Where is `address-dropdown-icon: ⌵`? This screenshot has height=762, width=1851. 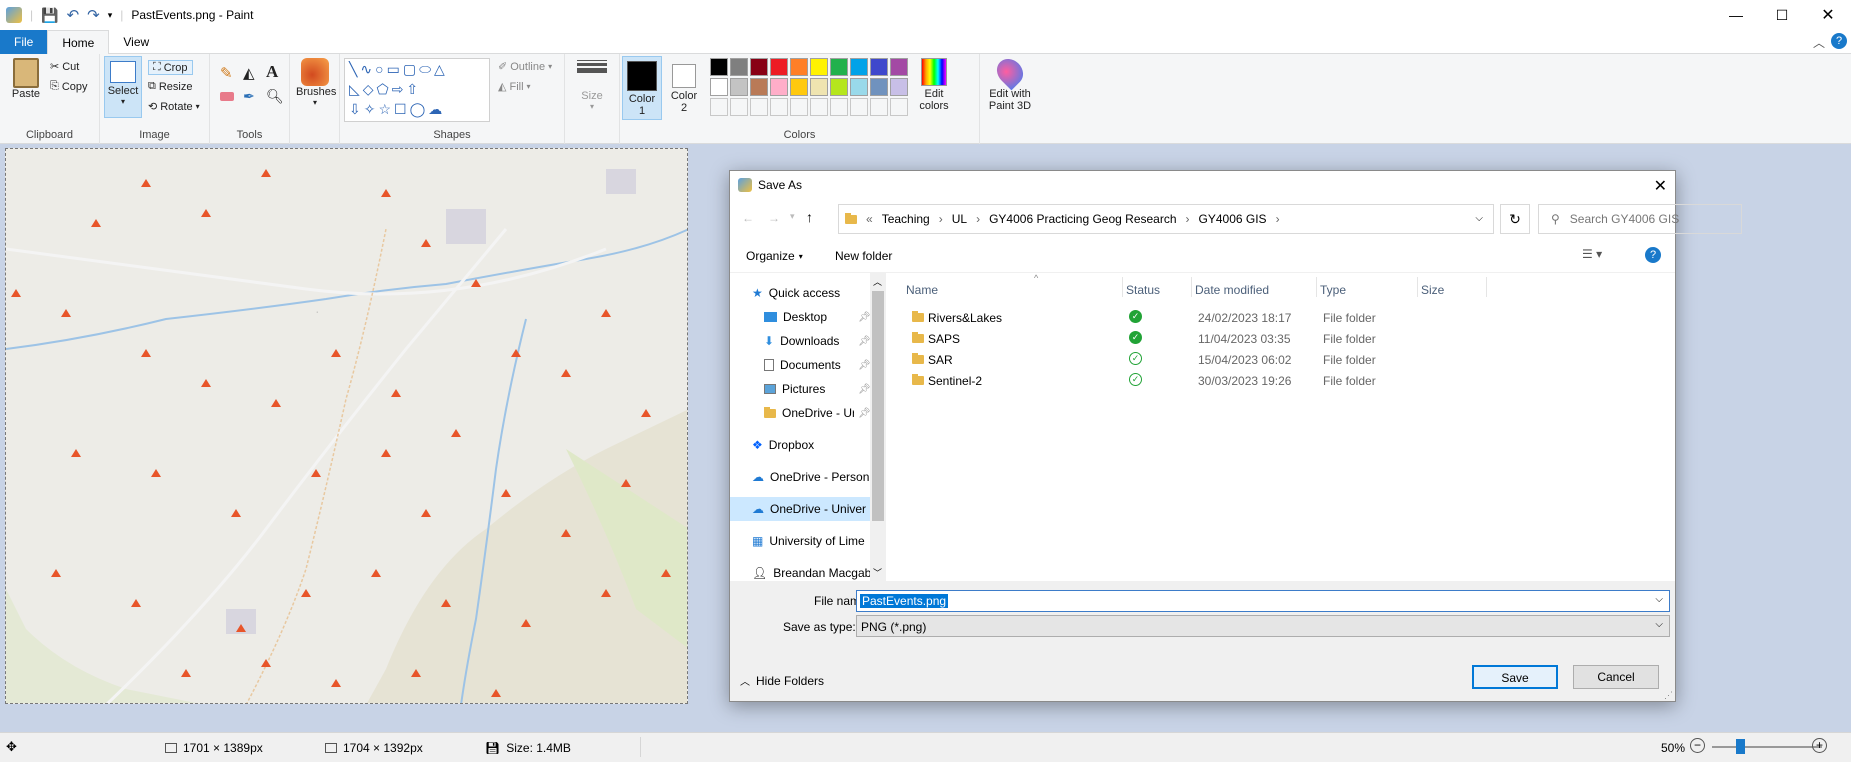 address-dropdown-icon: ⌵ is located at coordinates (1479, 218).